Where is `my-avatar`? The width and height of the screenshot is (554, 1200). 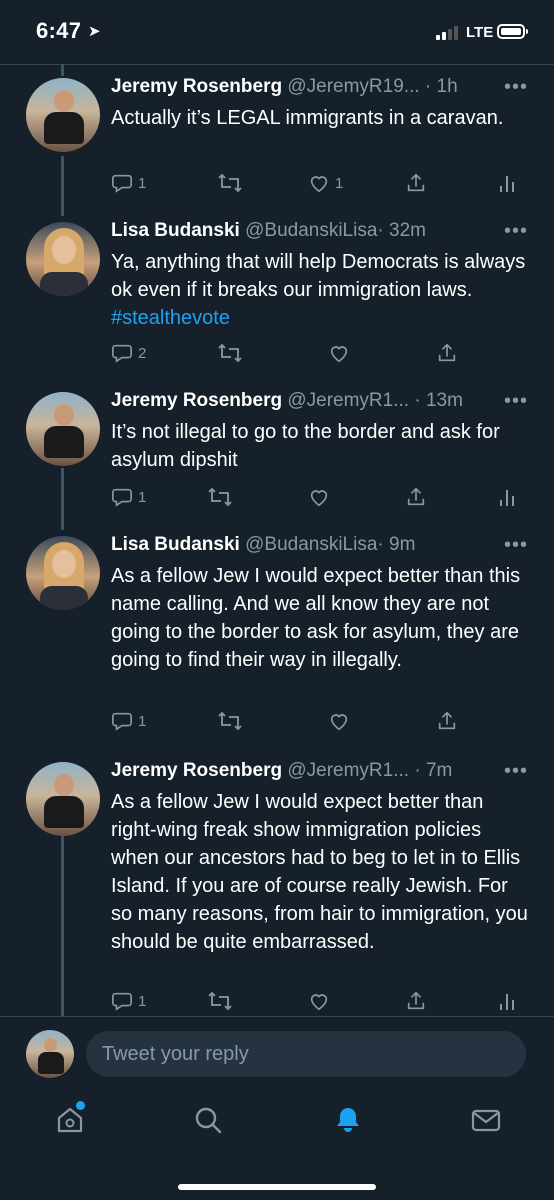
my-avatar is located at coordinates (50, 1054).